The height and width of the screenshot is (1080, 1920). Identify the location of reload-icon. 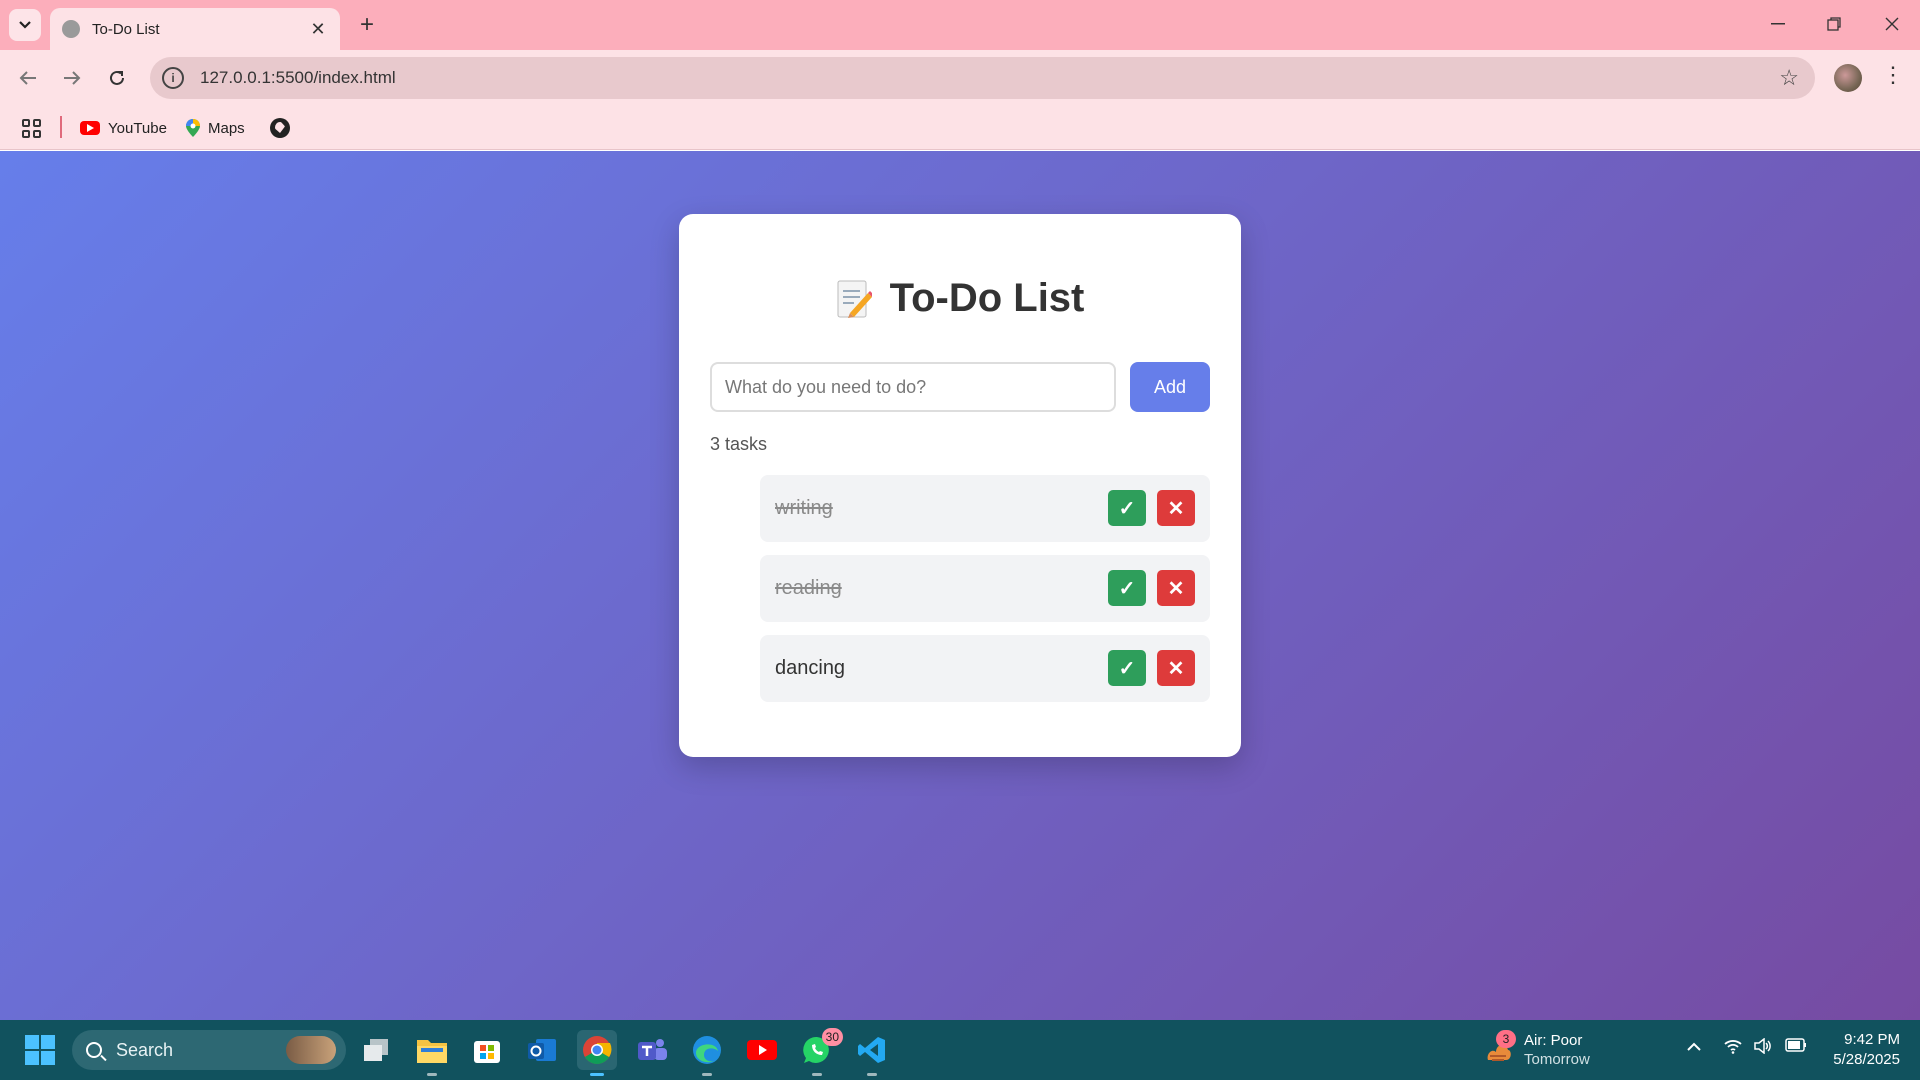
(117, 77).